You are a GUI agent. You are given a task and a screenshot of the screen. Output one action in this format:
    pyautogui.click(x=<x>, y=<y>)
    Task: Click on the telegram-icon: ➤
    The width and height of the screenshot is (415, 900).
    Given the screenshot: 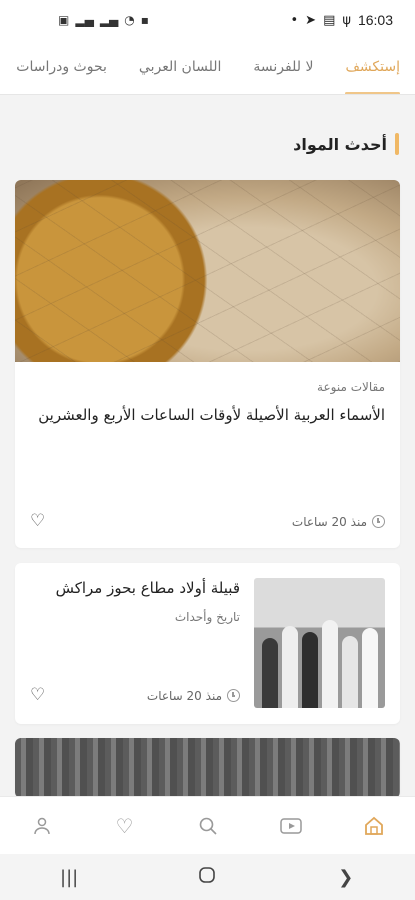 What is the action you would take?
    pyautogui.click(x=311, y=20)
    